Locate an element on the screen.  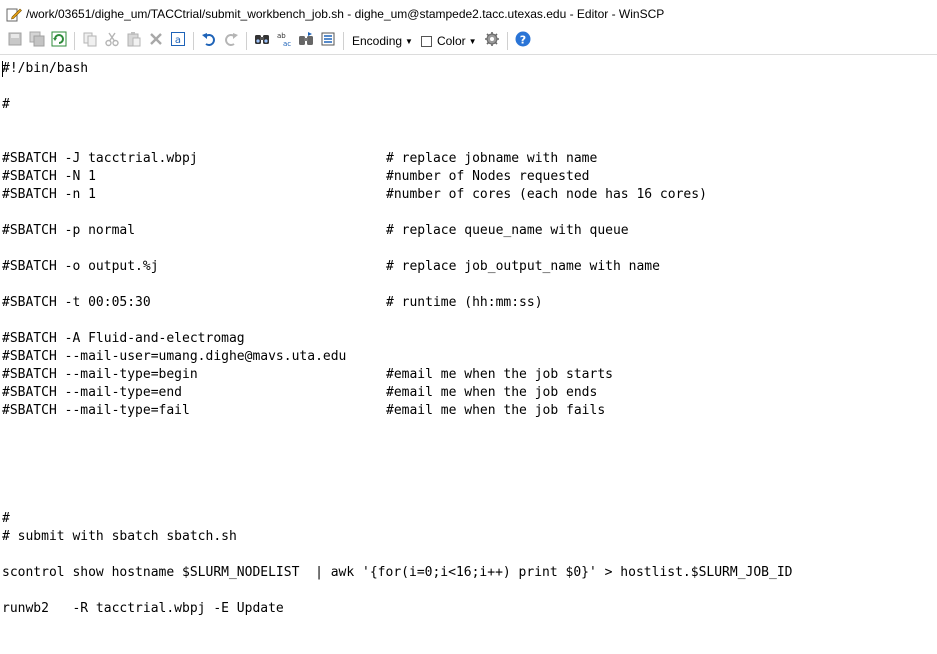
paste-button is located at coordinates (134, 41).